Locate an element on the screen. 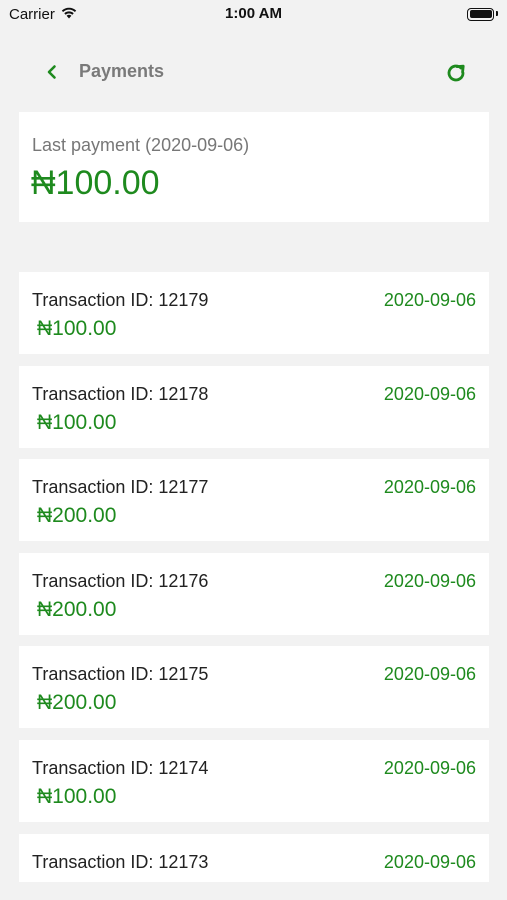  transaction-id: Transaction ID: 12173 is located at coordinates (120, 862).